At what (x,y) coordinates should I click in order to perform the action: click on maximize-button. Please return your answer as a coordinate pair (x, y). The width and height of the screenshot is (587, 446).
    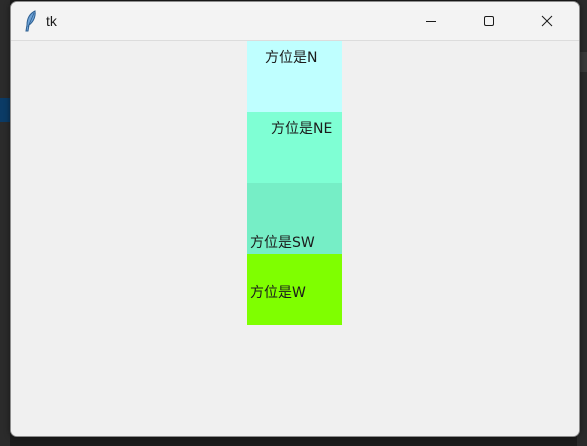
    Looking at the image, I should click on (489, 21).